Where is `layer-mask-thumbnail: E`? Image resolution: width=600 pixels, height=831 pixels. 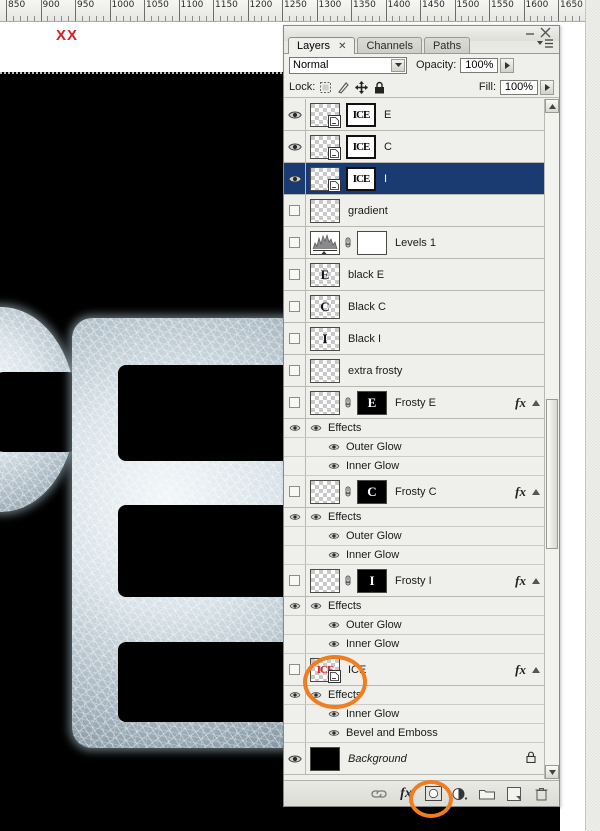
layer-mask-thumbnail: E is located at coordinates (372, 402).